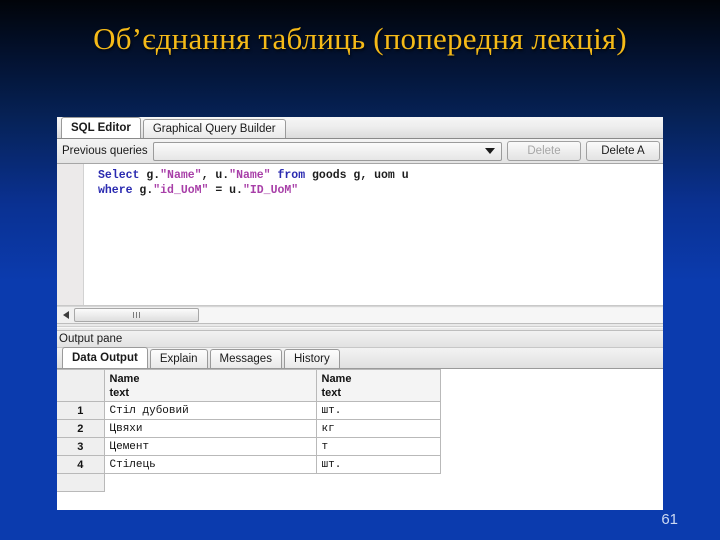  I want to click on grid-header-row: Name text Name text, so click(249, 385).